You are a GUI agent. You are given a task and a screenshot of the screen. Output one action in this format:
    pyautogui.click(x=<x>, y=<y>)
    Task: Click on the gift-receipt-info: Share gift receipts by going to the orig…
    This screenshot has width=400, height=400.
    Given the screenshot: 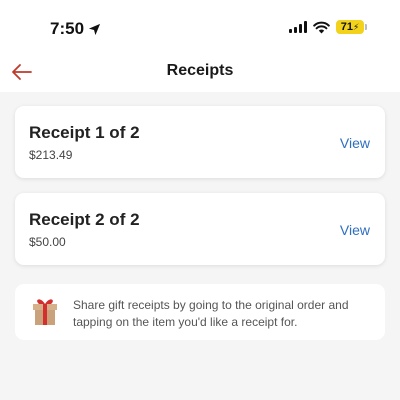 What is the action you would take?
    pyautogui.click(x=200, y=312)
    